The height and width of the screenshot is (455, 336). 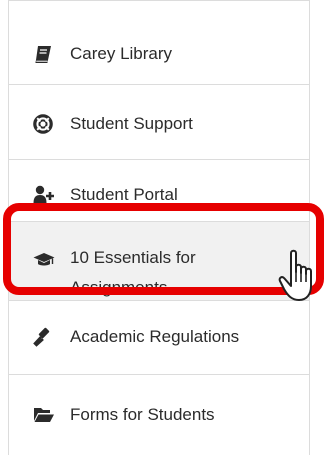 What do you see at coordinates (121, 53) in the screenshot?
I see `menu-item-label: Carey Library` at bounding box center [121, 53].